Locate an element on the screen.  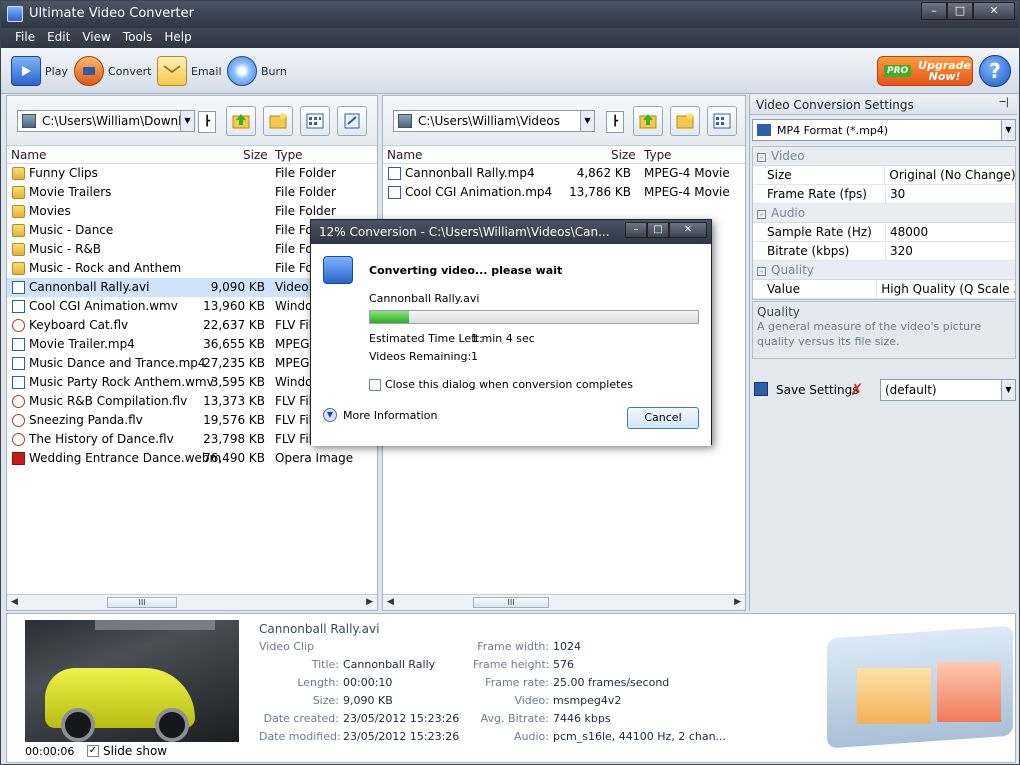
file-name: Music R&B Compilation.flv is located at coordinates (108, 401).